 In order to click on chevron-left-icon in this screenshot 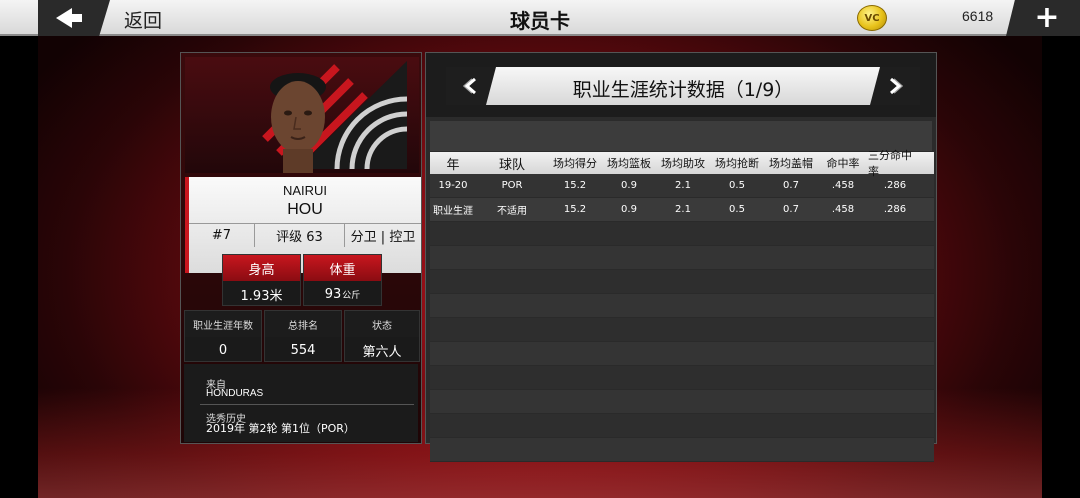, I will do `click(469, 86)`.